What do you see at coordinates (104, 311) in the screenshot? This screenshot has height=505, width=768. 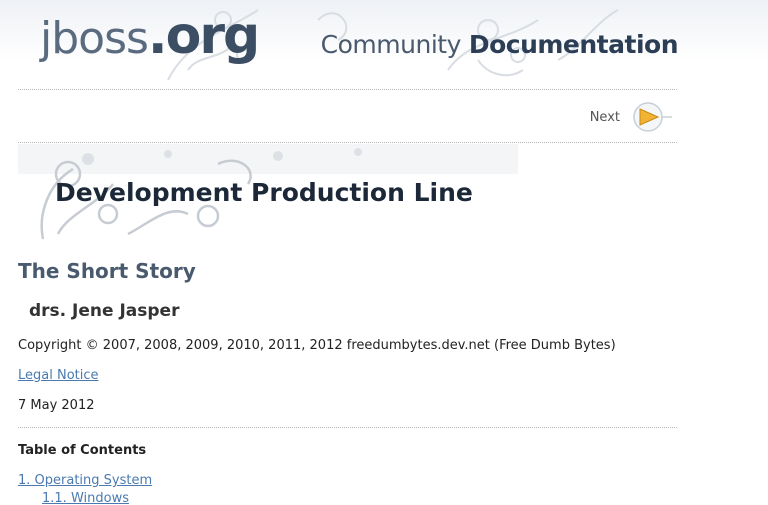 I see `author-name: drs. Jene Jasper` at bounding box center [104, 311].